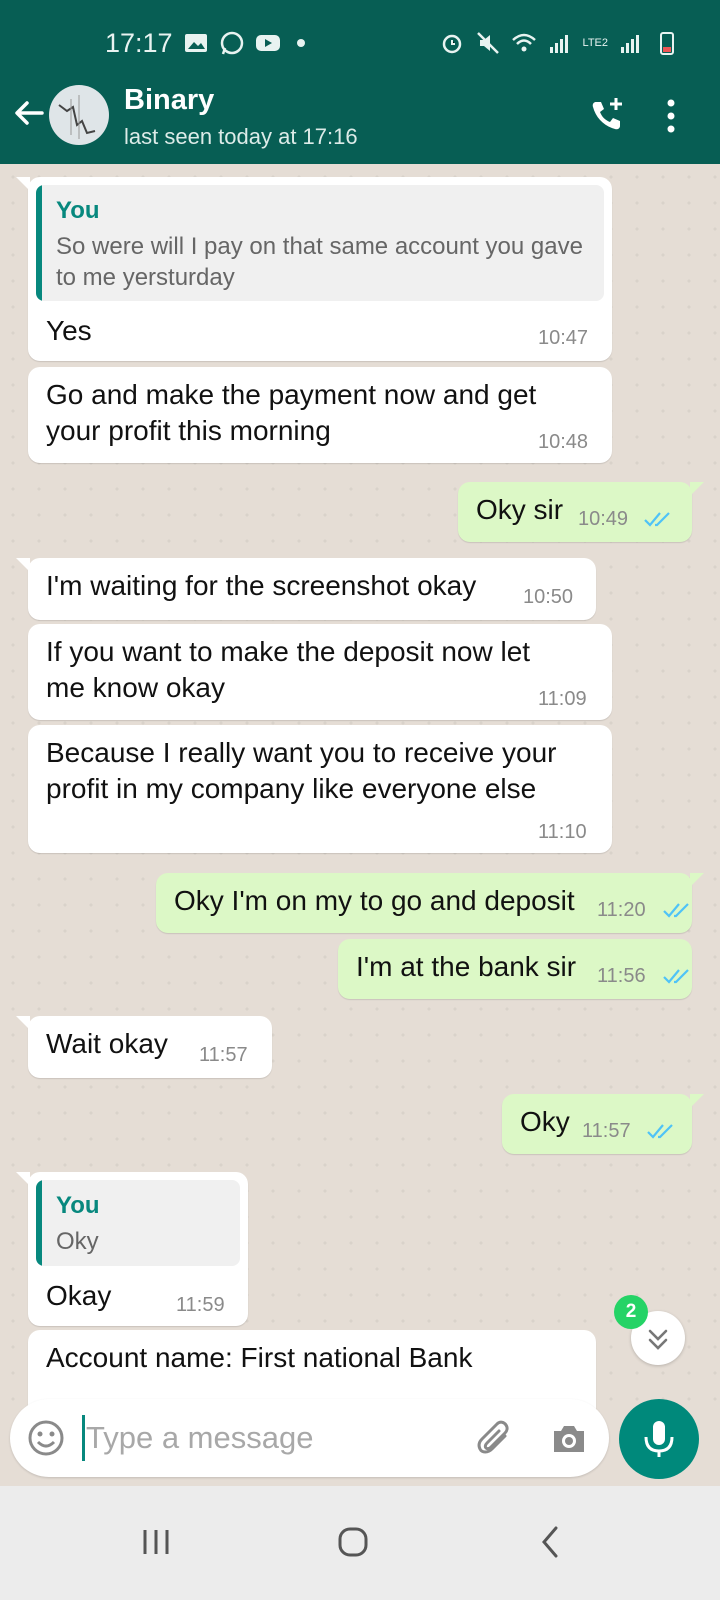  What do you see at coordinates (548, 597) in the screenshot?
I see `message-time: 10:50` at bounding box center [548, 597].